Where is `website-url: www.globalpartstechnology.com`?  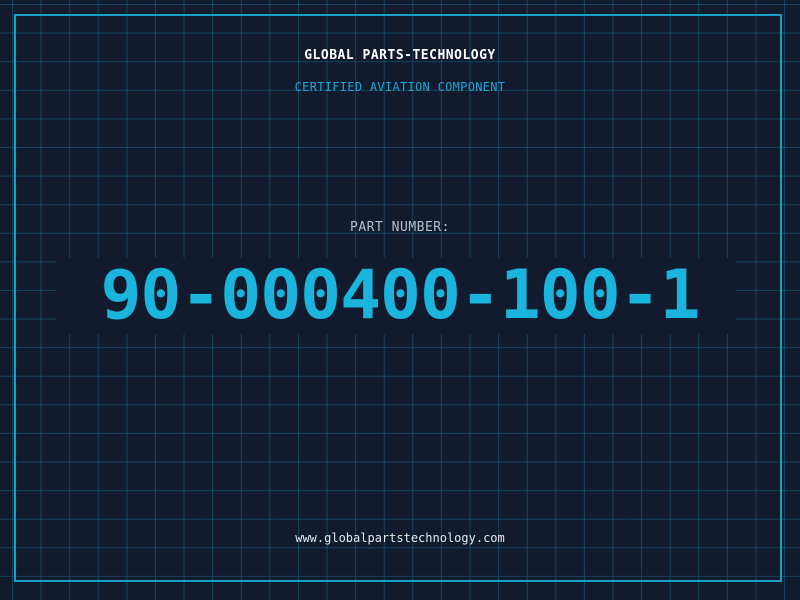 website-url: www.globalpartstechnology.com is located at coordinates (400, 538).